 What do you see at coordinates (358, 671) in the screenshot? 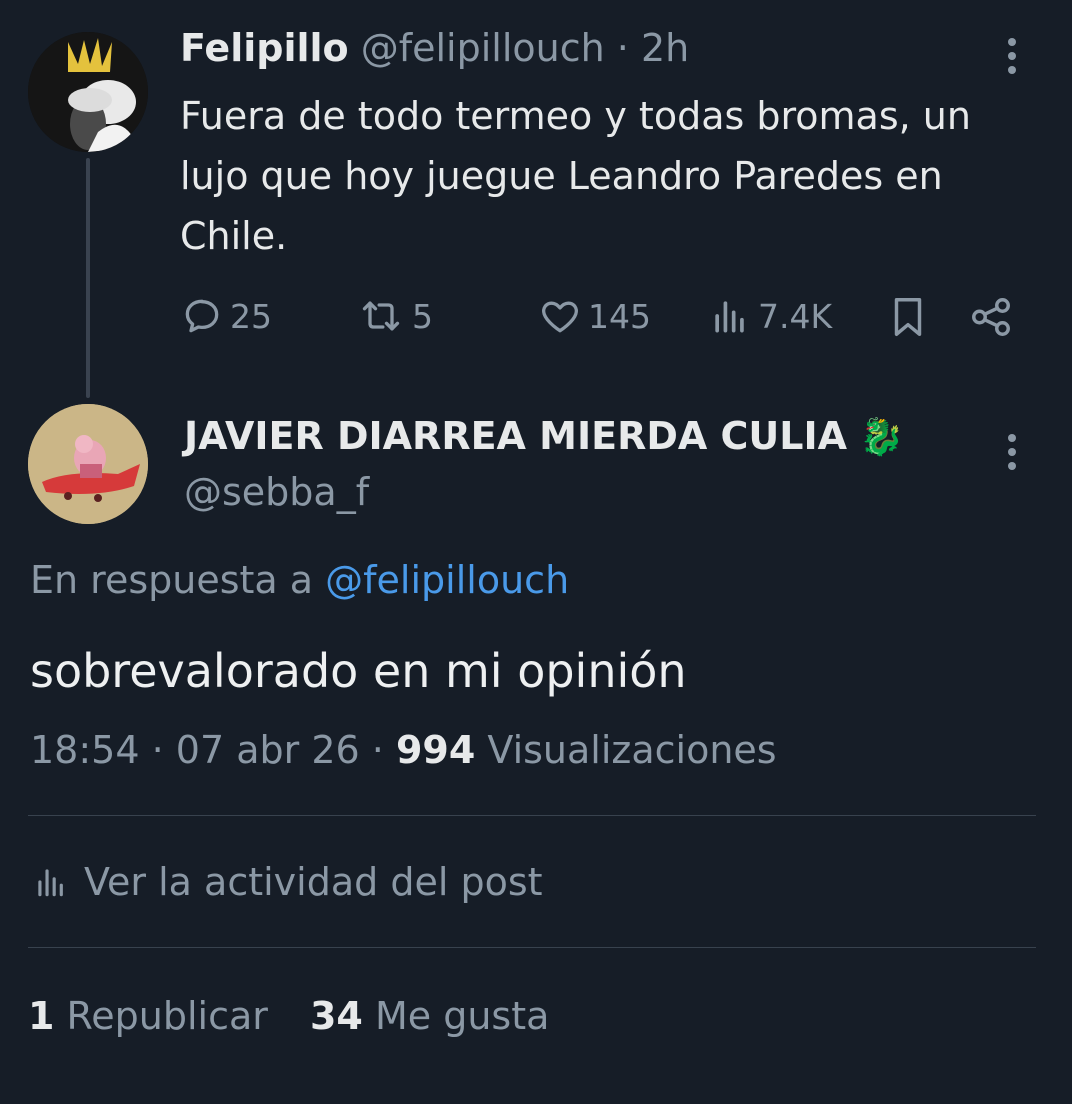
I see `reply-text: sobrevalorado en mi opinión` at bounding box center [358, 671].